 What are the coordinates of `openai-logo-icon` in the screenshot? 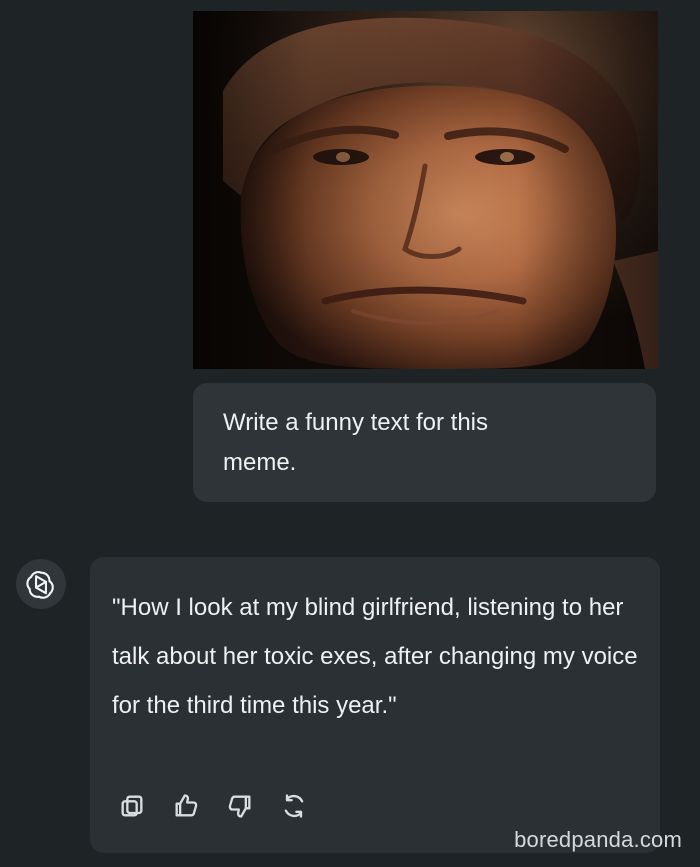 It's located at (40, 585).